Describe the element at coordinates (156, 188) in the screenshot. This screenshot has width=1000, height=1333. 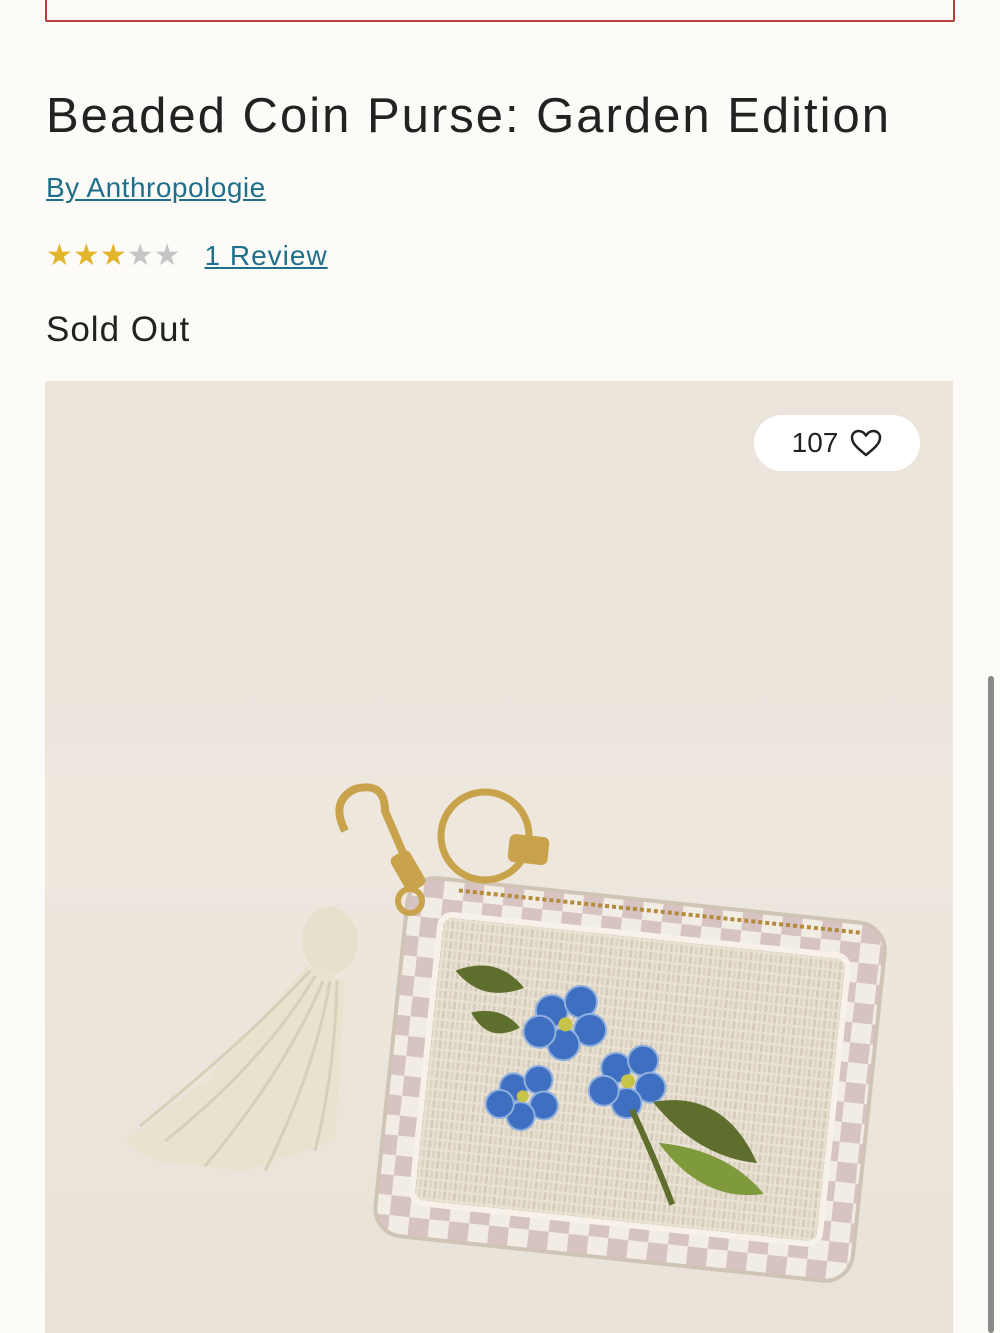
I see `brand-link: By Anthropologie` at that location.